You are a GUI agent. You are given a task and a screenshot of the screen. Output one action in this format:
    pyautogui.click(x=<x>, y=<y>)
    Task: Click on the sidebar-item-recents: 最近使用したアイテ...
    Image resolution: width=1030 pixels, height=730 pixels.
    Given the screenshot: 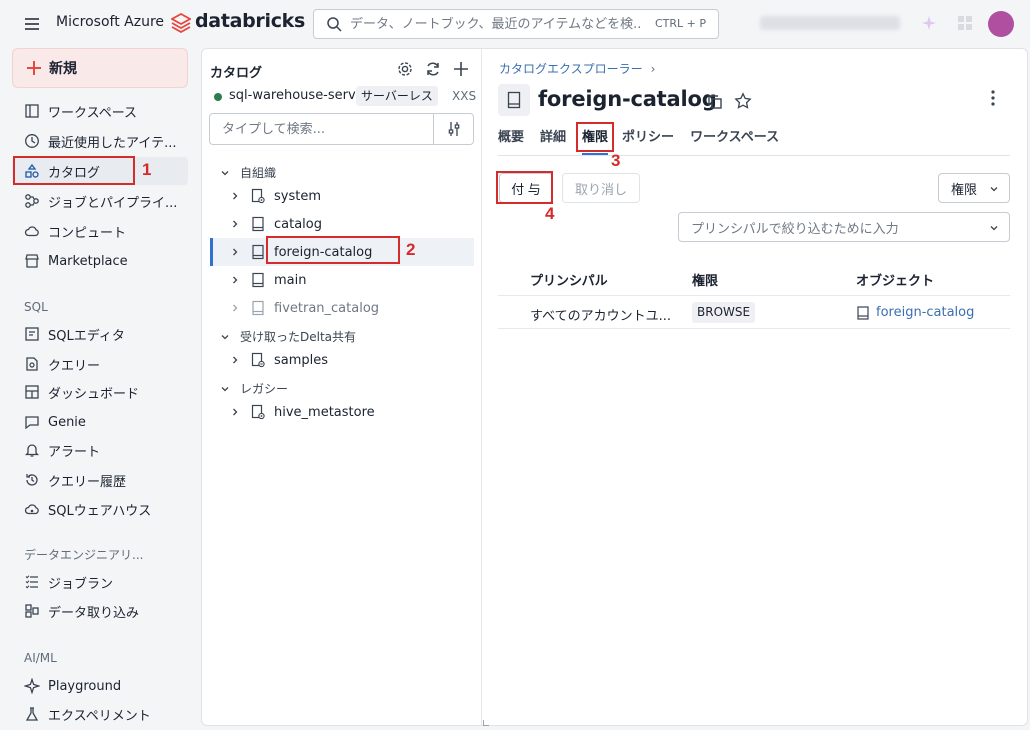 What is the action you would take?
    pyautogui.click(x=100, y=141)
    